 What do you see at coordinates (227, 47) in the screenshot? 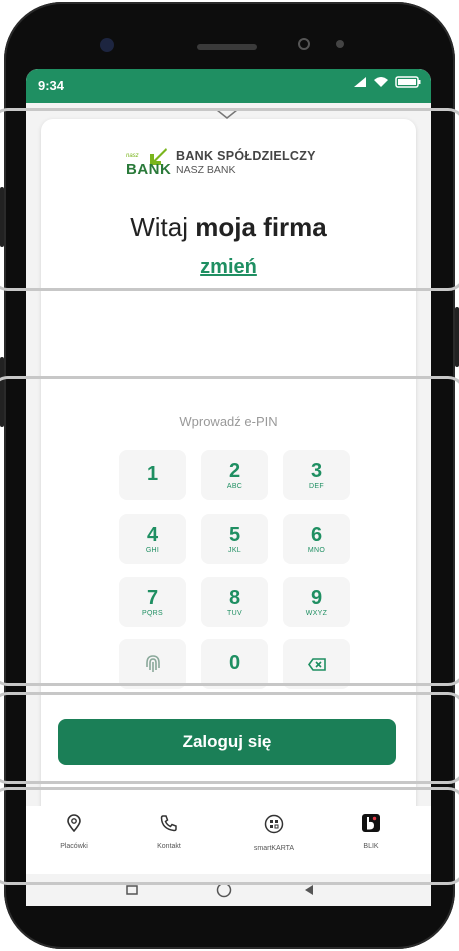
I see `earpiece-speaker` at bounding box center [227, 47].